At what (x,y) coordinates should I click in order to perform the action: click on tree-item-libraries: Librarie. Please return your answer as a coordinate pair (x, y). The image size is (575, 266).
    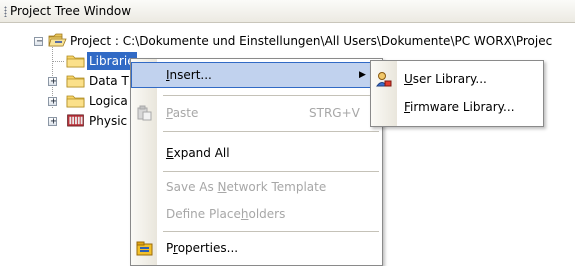
    Looking at the image, I should click on (70, 61).